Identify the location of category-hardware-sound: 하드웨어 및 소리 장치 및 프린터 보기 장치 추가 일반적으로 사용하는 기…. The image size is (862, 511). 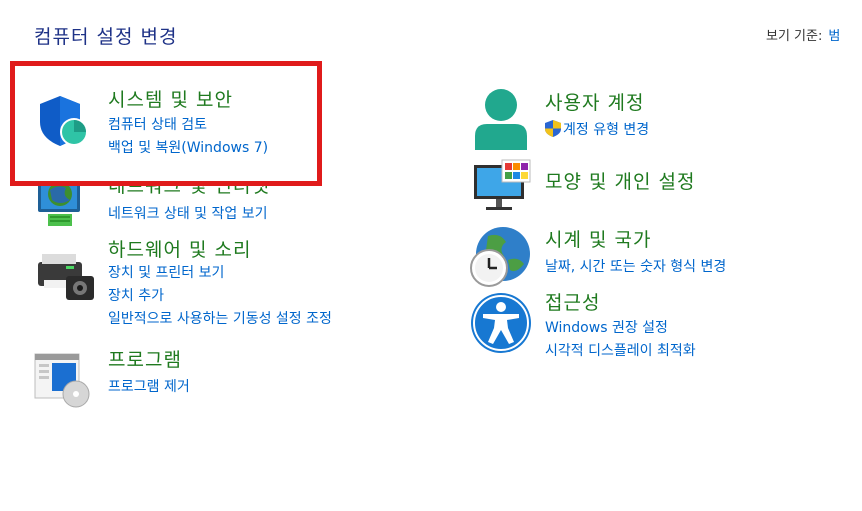
(220, 284).